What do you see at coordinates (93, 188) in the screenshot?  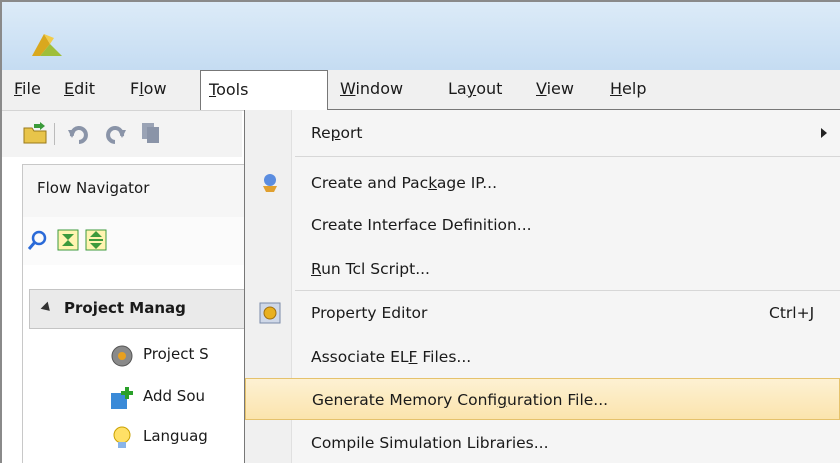 I see `flow-navigator-title: Flow Navigator` at bounding box center [93, 188].